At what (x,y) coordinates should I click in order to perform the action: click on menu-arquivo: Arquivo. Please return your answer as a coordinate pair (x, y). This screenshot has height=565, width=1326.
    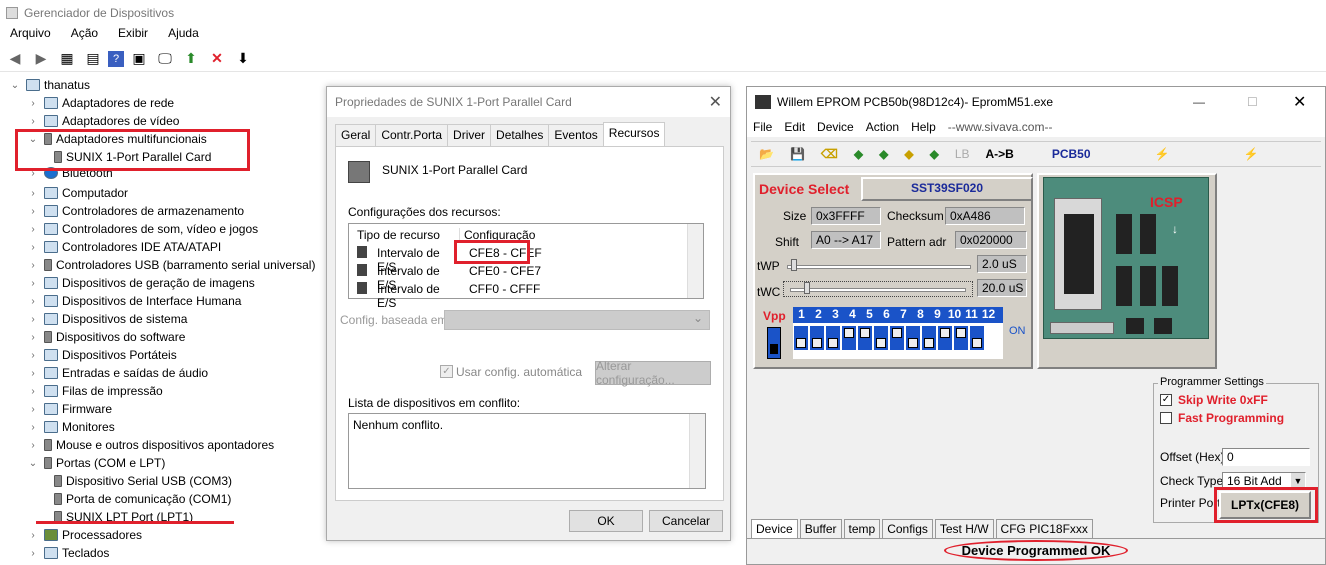
    Looking at the image, I should click on (30, 34).